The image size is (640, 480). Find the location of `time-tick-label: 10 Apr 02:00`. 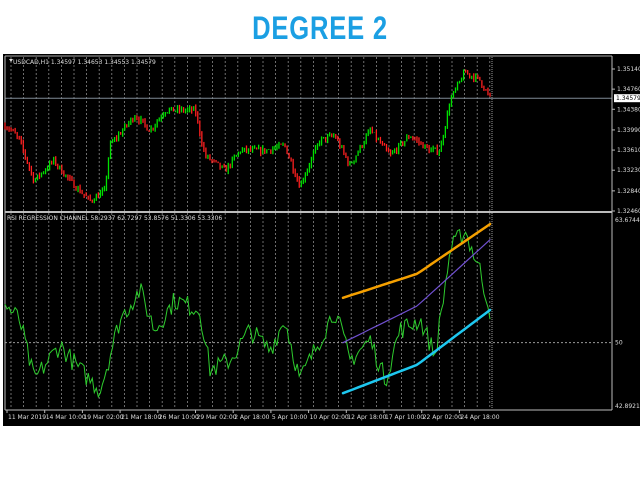

time-tick-label: 10 Apr 02:00 is located at coordinates (329, 417).